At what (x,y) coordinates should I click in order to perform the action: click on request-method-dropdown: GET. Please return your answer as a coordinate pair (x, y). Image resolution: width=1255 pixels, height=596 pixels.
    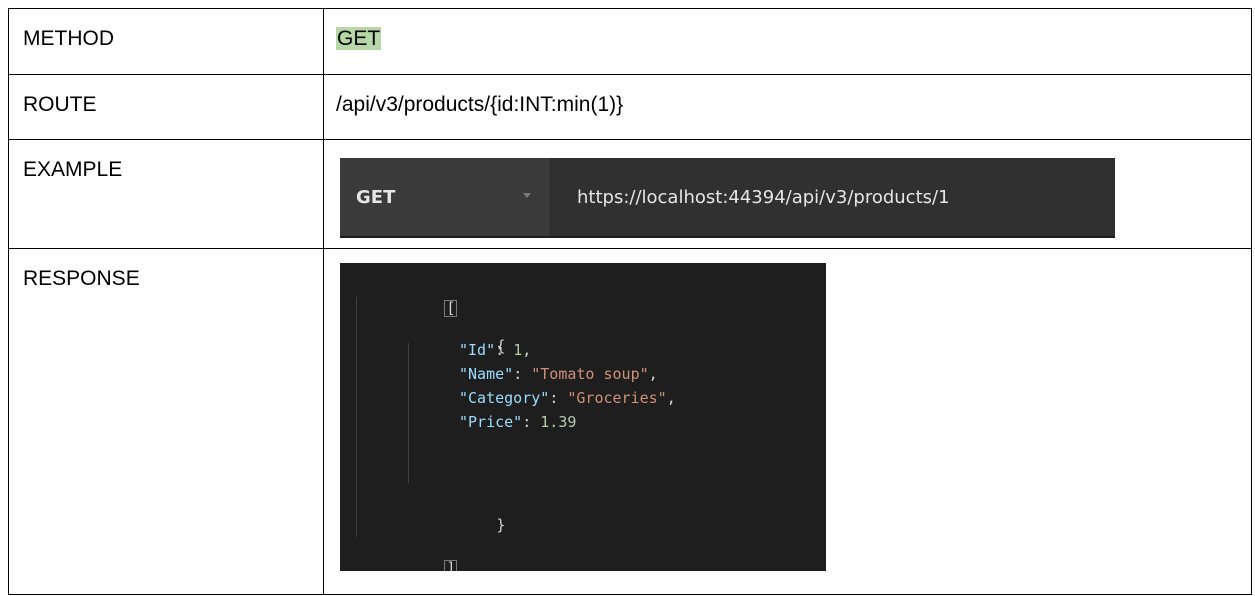
    Looking at the image, I should click on (445, 197).